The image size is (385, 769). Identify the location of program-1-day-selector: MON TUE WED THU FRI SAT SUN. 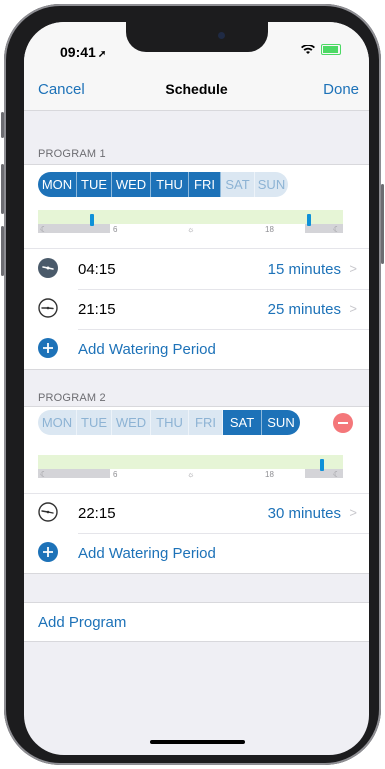
(163, 184).